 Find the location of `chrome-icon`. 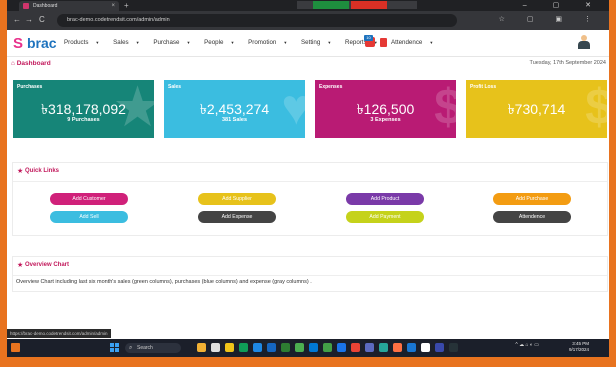

chrome-icon is located at coordinates (355, 347).